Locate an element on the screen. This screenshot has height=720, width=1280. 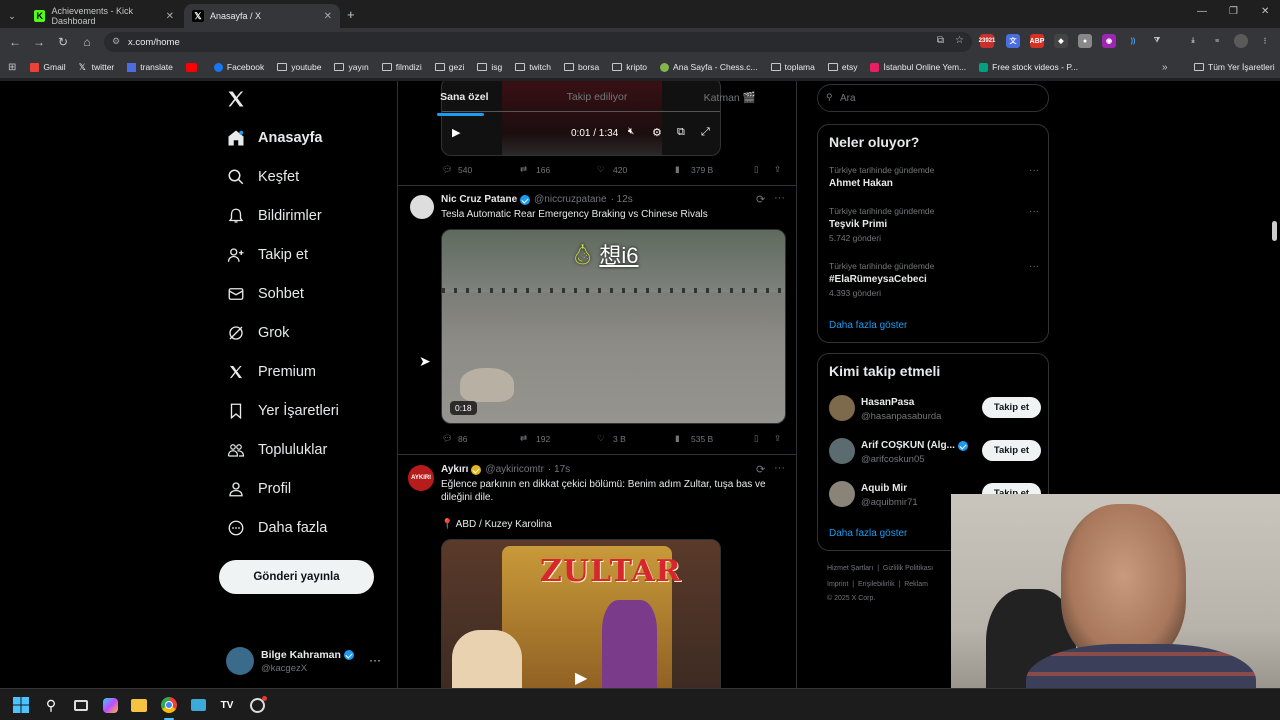
video-player: ZULTAR ▶ is located at coordinates (581, 613).